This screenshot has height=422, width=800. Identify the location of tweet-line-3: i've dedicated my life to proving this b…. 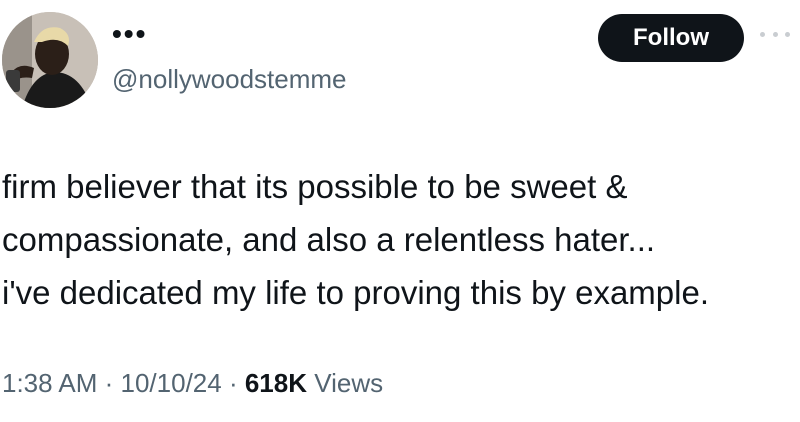
(355, 292).